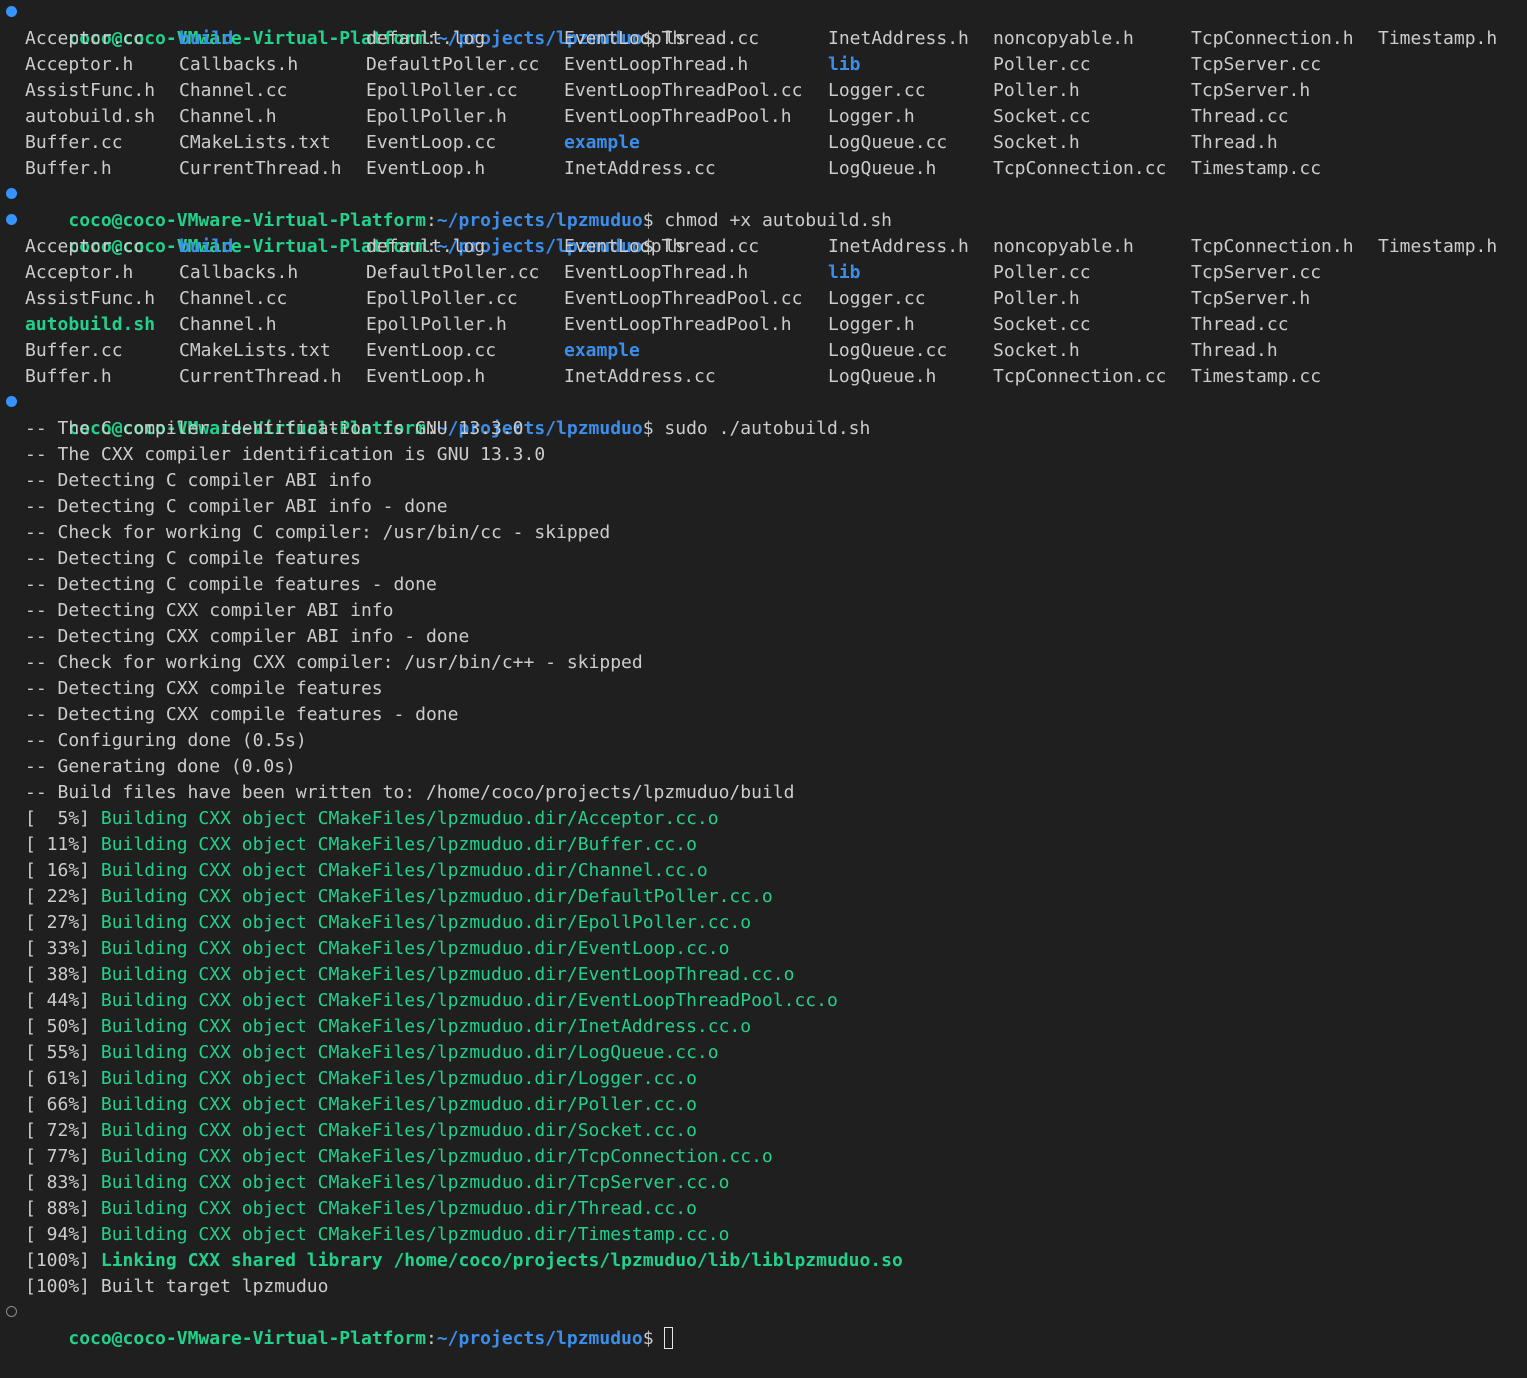 Image resolution: width=1527 pixels, height=1378 pixels. Describe the element at coordinates (209, 610) in the screenshot. I see `cmake-output-line: -- Detecting CXX compiler ABI info` at that location.